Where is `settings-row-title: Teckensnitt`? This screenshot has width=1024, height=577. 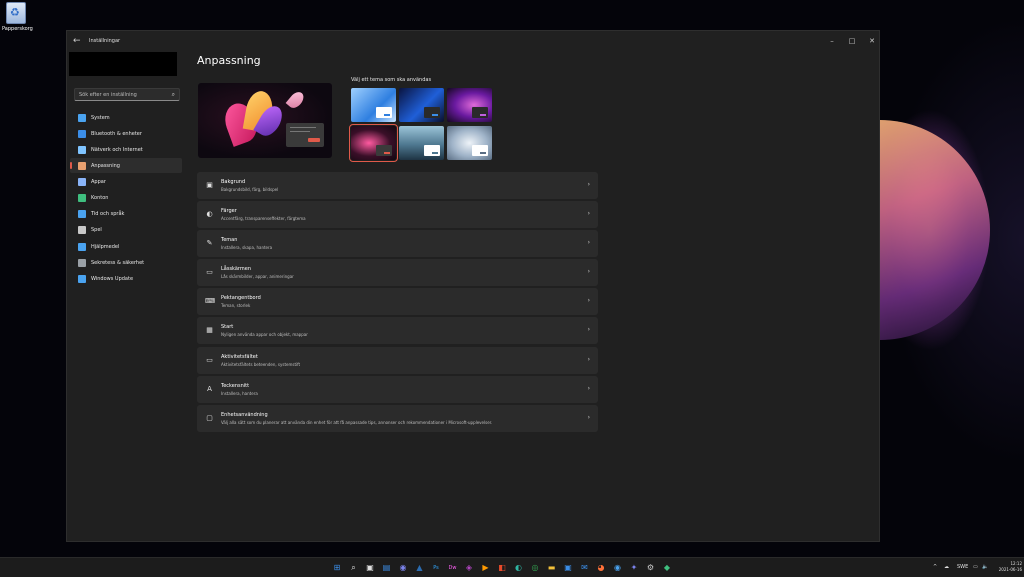
settings-row-title: Teckensnitt is located at coordinates (235, 385).